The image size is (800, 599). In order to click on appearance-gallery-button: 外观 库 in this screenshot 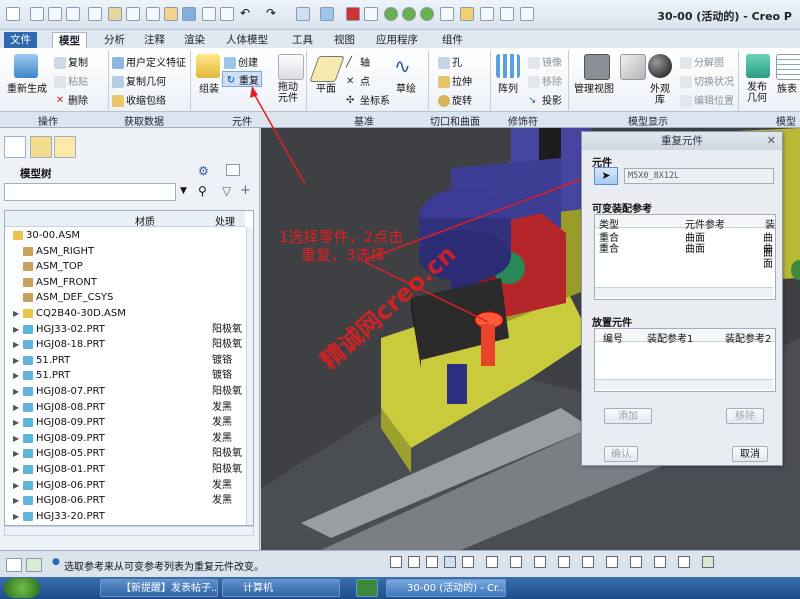, I will do `click(660, 95)`.